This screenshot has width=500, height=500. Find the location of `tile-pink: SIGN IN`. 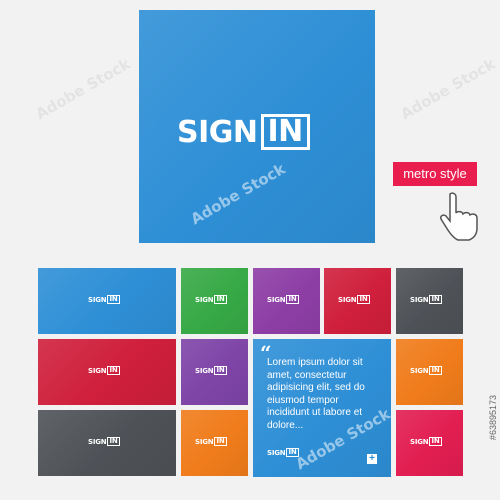

tile-pink: SIGN IN is located at coordinates (429, 443).